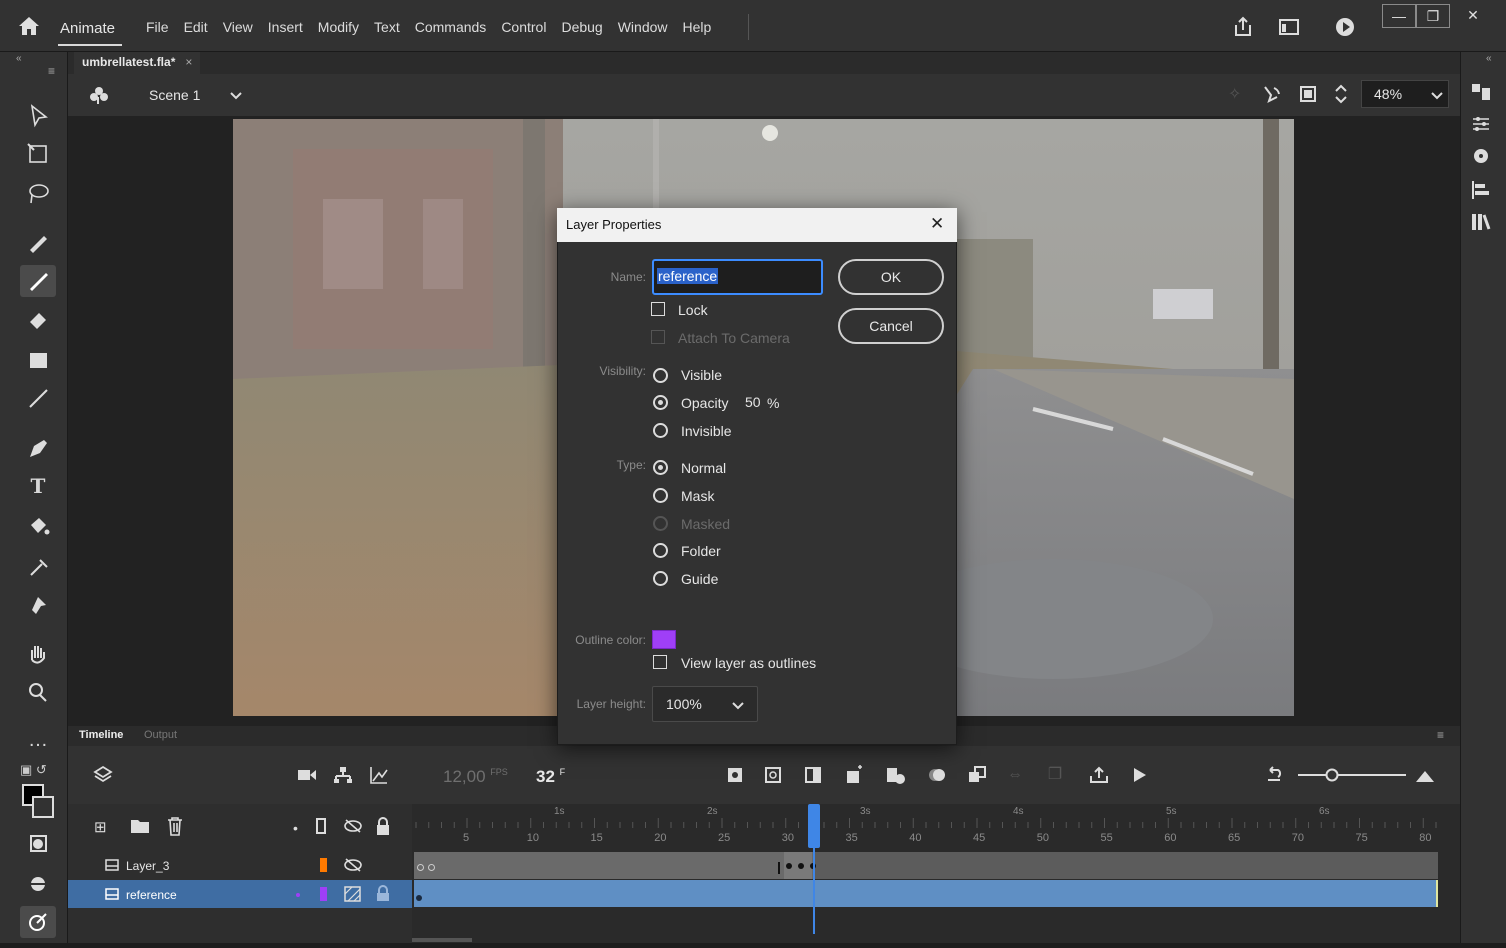 This screenshot has width=1506, height=948. I want to click on line-tool-icon, so click(38, 398).